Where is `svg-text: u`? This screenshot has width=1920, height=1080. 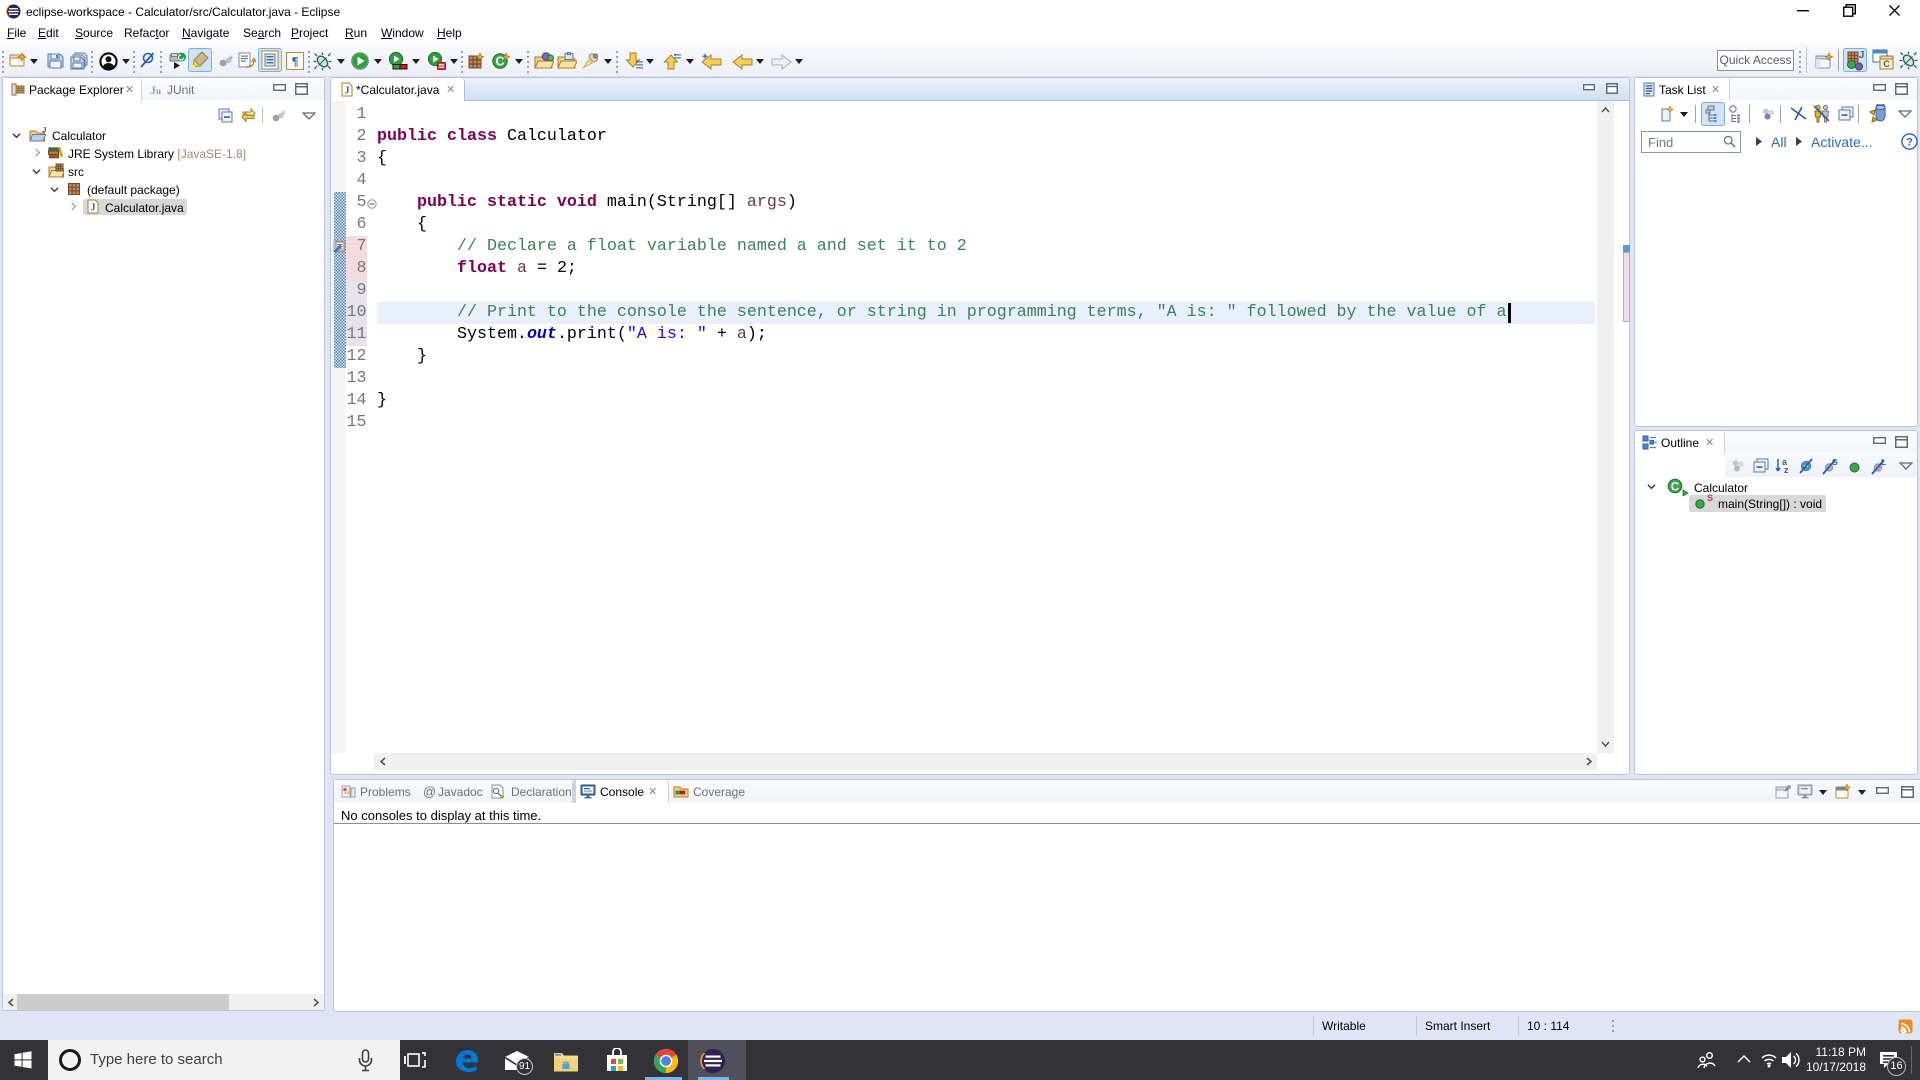 svg-text: u is located at coordinates (158, 91).